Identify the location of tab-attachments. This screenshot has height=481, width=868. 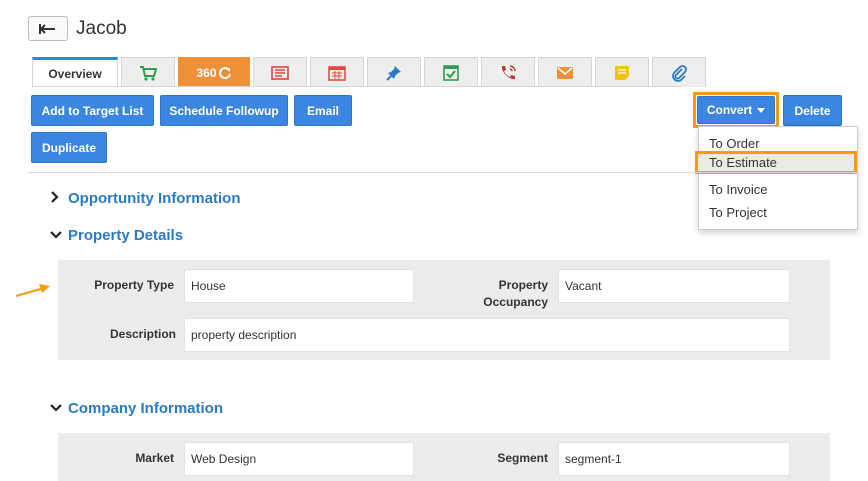
(679, 72).